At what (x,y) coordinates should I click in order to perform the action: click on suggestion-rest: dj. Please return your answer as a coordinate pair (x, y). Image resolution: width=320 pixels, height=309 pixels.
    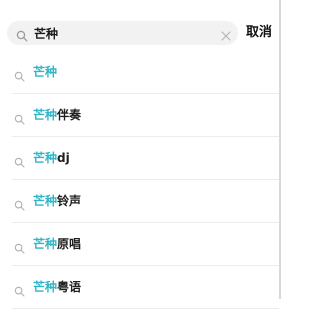
    Looking at the image, I should click on (63, 158).